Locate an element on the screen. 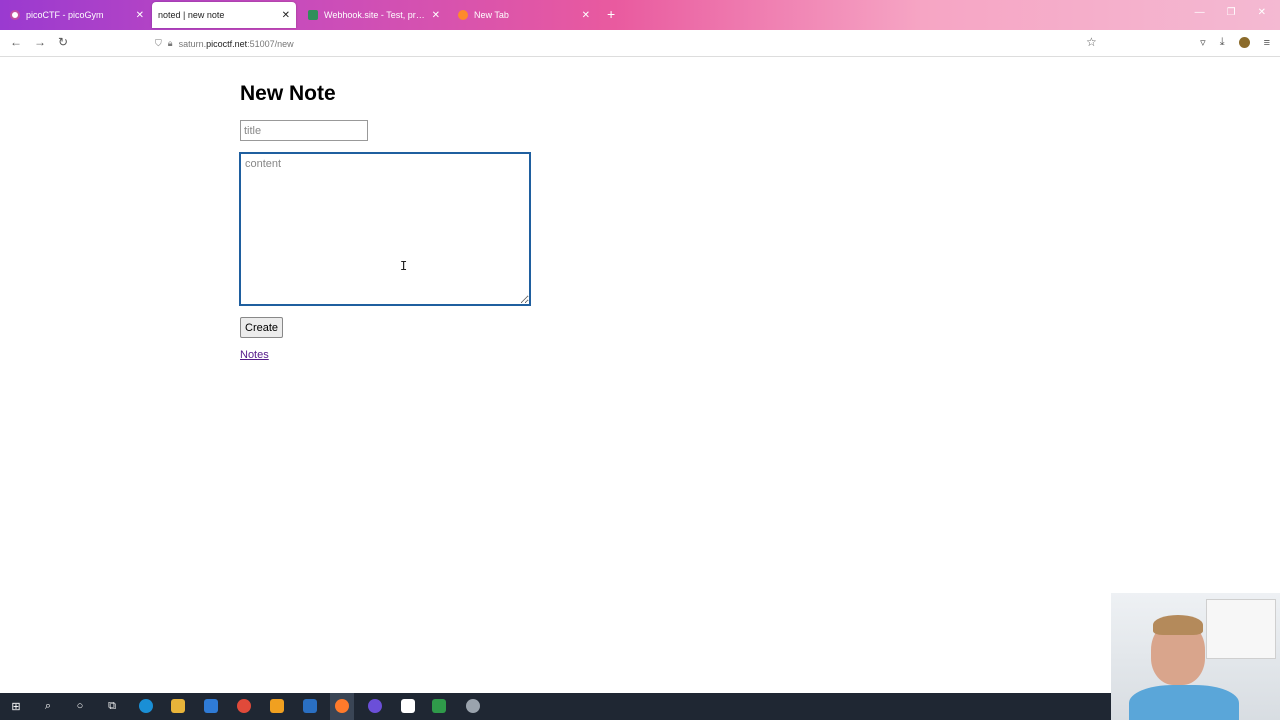  slack-icon is located at coordinates (408, 706).